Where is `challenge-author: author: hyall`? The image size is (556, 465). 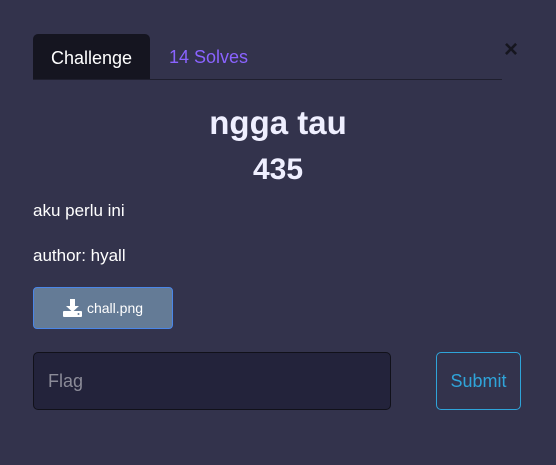
challenge-author: author: hyall is located at coordinates (79, 255).